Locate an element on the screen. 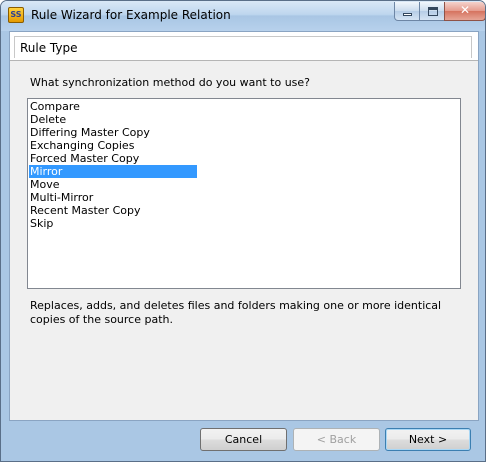  next-button: Next > is located at coordinates (428, 439).